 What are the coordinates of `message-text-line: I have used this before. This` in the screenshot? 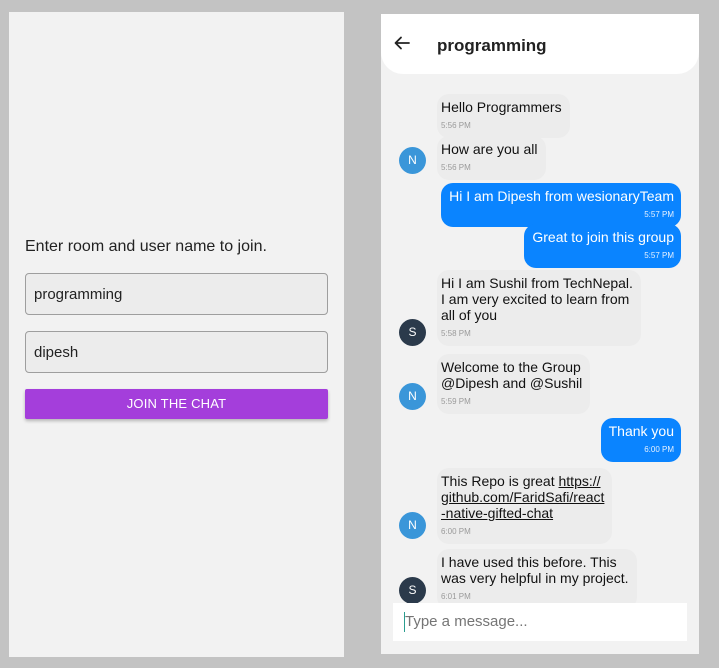 It's located at (529, 562).